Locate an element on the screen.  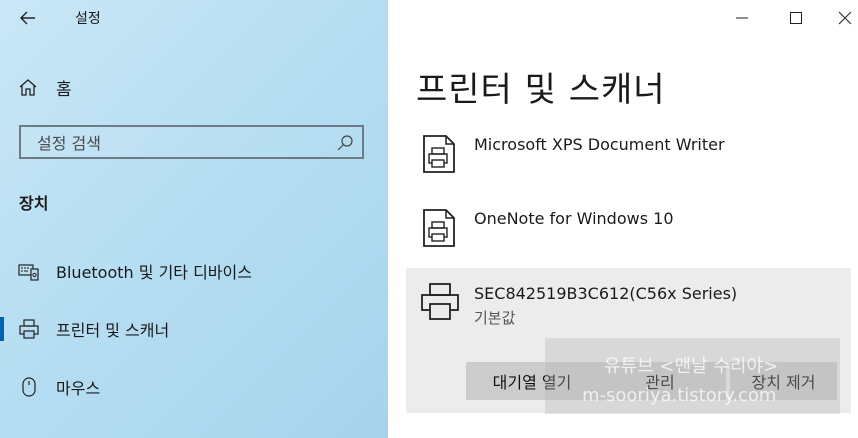
sidebar-item-label: 마우스 is located at coordinates (78, 388).